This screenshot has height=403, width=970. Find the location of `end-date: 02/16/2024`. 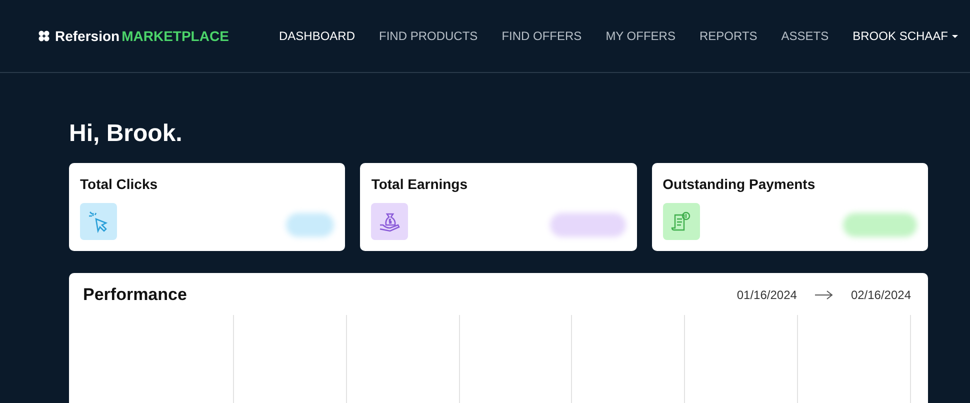

end-date: 02/16/2024 is located at coordinates (880, 295).